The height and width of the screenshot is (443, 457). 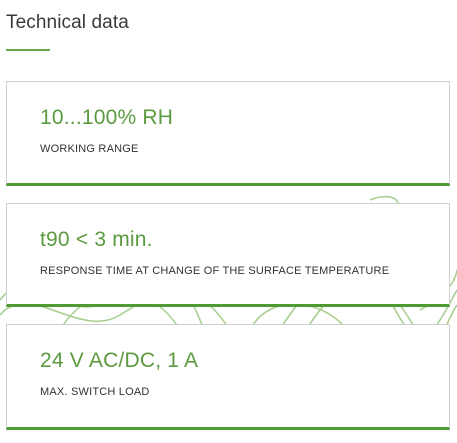 I want to click on spec-value: 10...100% RH, so click(x=107, y=117).